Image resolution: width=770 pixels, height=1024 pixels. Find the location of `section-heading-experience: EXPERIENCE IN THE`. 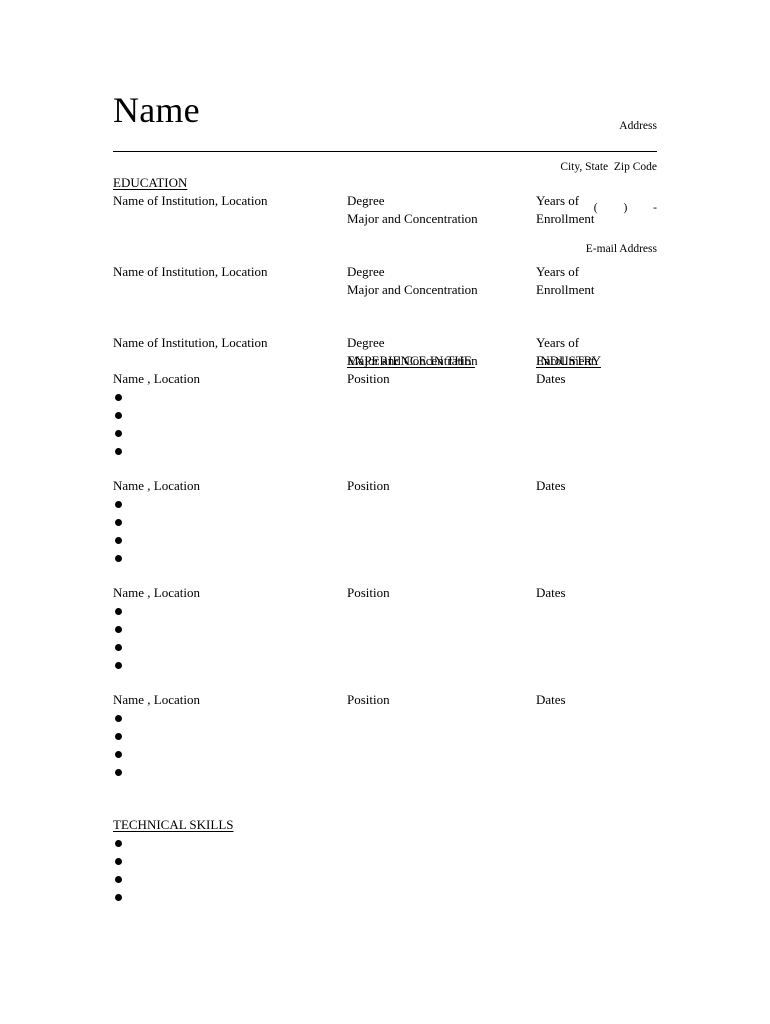

section-heading-experience: EXPERIENCE IN THE is located at coordinates (411, 360).